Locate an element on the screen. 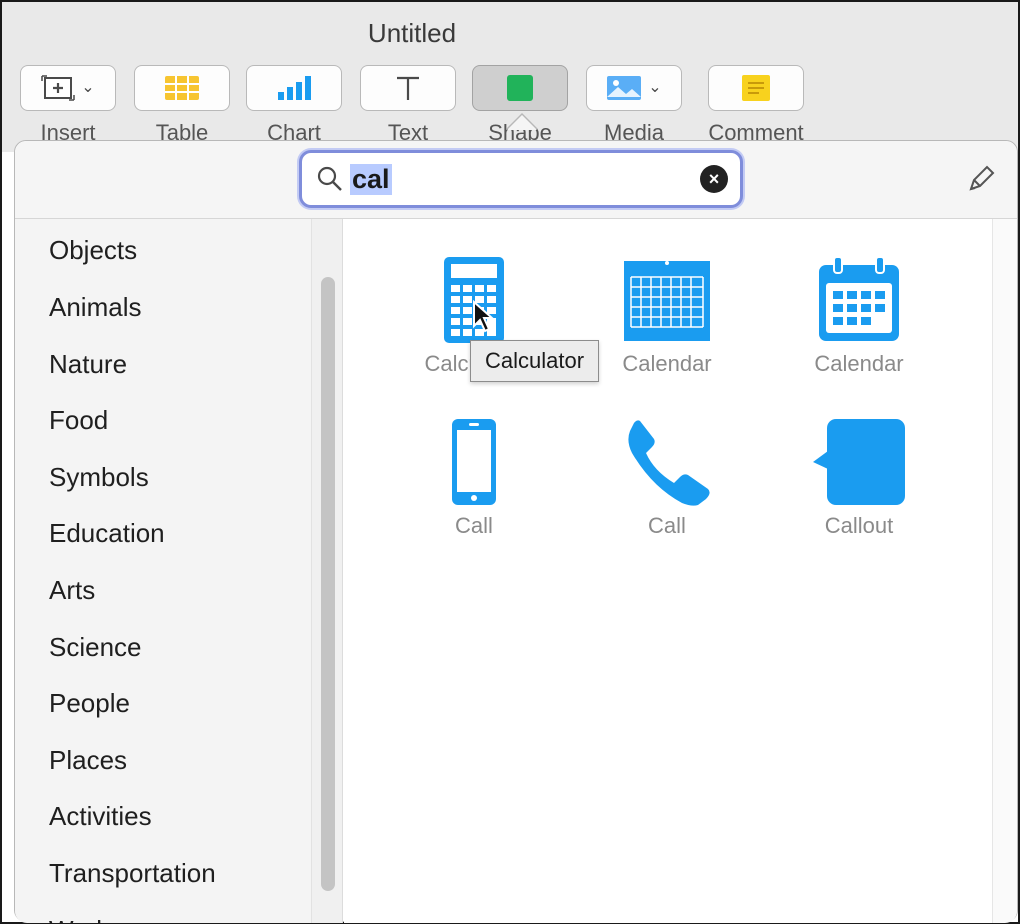 This screenshot has height=924, width=1020. search-icon is located at coordinates (329, 178).